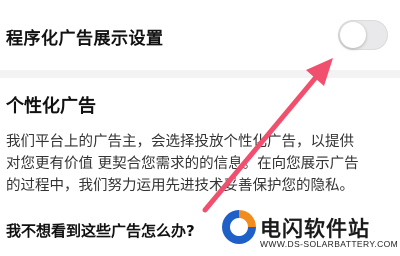 The height and width of the screenshot is (256, 400). I want to click on watermark-logo-icon, so click(239, 227).